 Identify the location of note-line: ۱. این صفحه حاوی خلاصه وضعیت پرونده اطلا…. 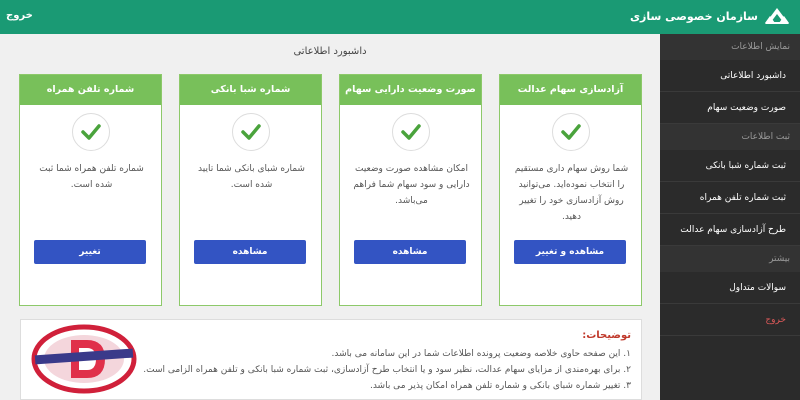
(481, 354).